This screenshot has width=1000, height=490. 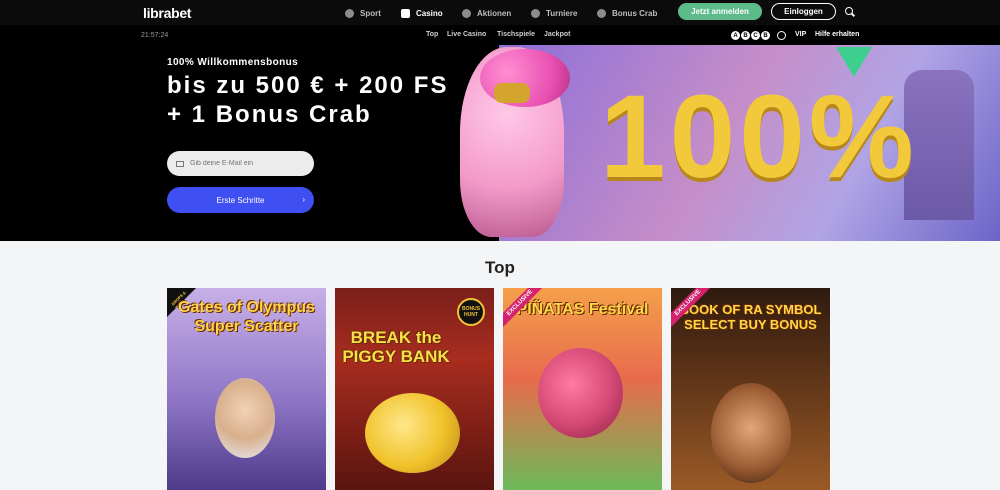 What do you see at coordinates (414, 389) in the screenshot?
I see `game-card-break-the-piggy-bank: BREAK the PIGGY BANK BONUS HUNT` at bounding box center [414, 389].